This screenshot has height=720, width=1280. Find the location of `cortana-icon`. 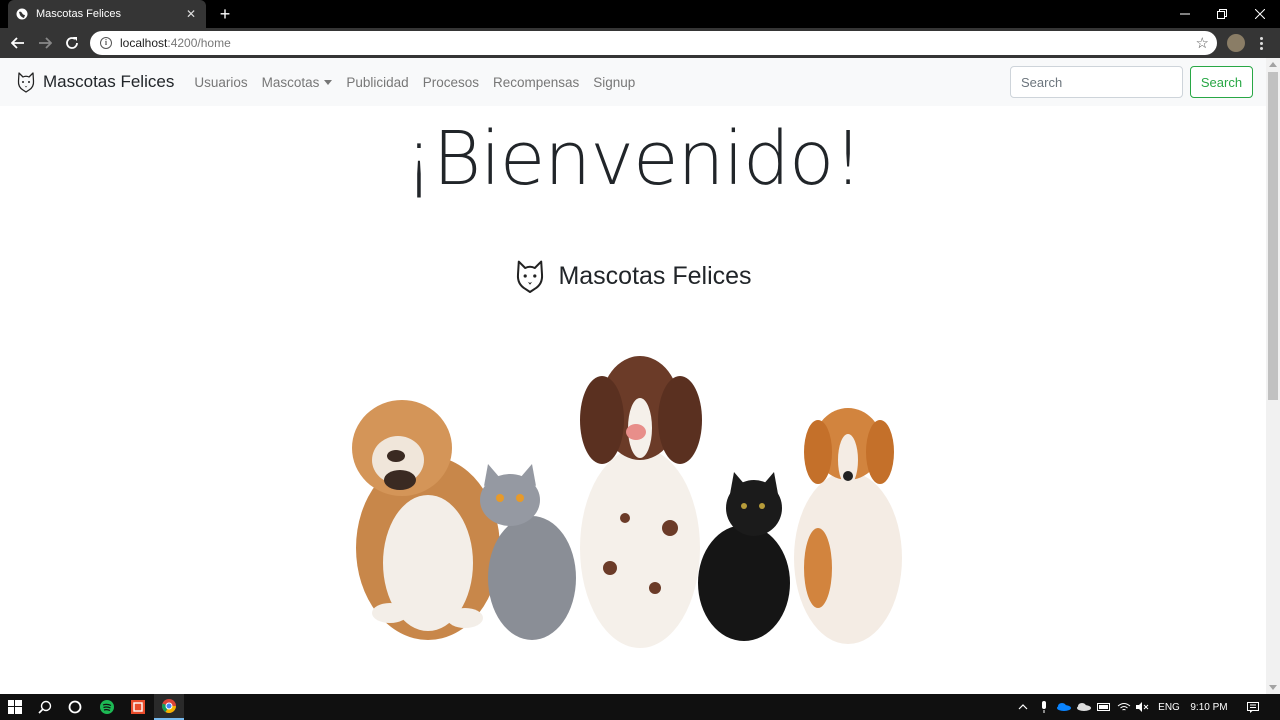

cortana-icon is located at coordinates (75, 707).